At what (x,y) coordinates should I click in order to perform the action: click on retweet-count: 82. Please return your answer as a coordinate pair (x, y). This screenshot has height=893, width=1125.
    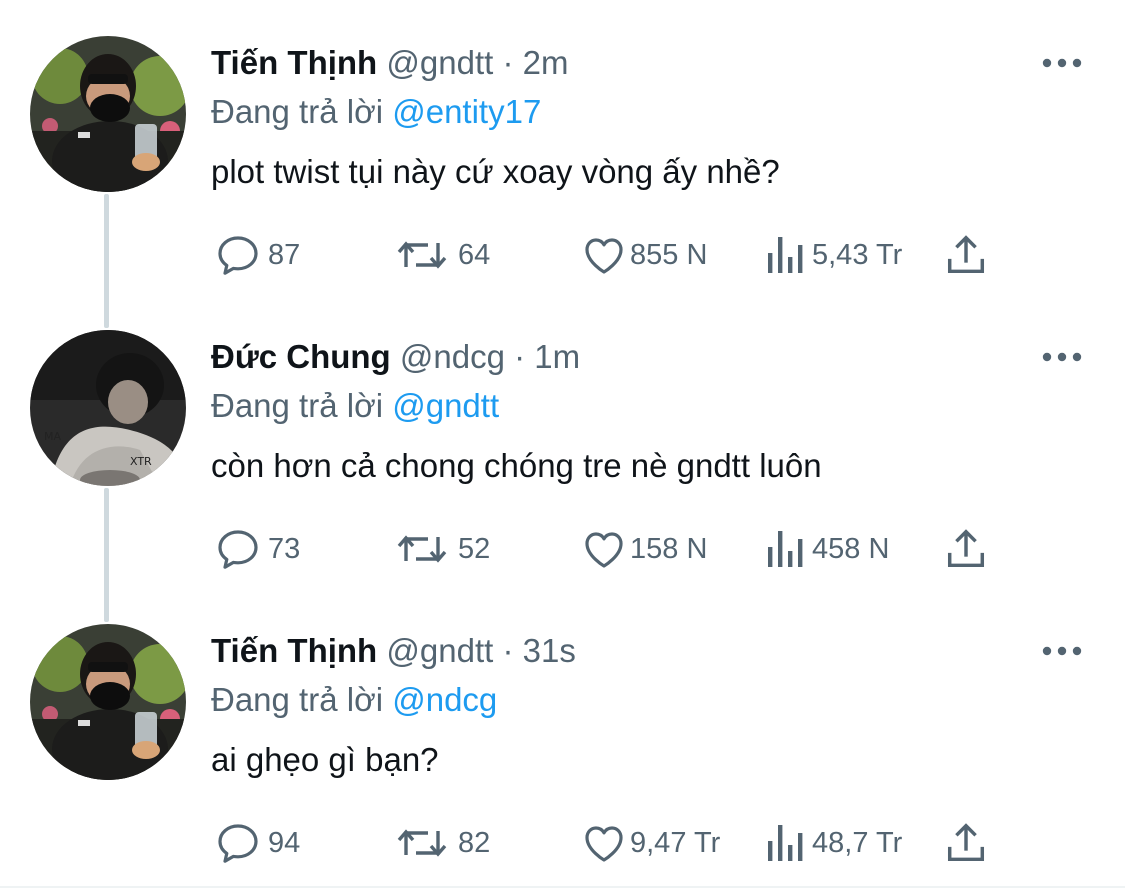
    Looking at the image, I should click on (474, 842).